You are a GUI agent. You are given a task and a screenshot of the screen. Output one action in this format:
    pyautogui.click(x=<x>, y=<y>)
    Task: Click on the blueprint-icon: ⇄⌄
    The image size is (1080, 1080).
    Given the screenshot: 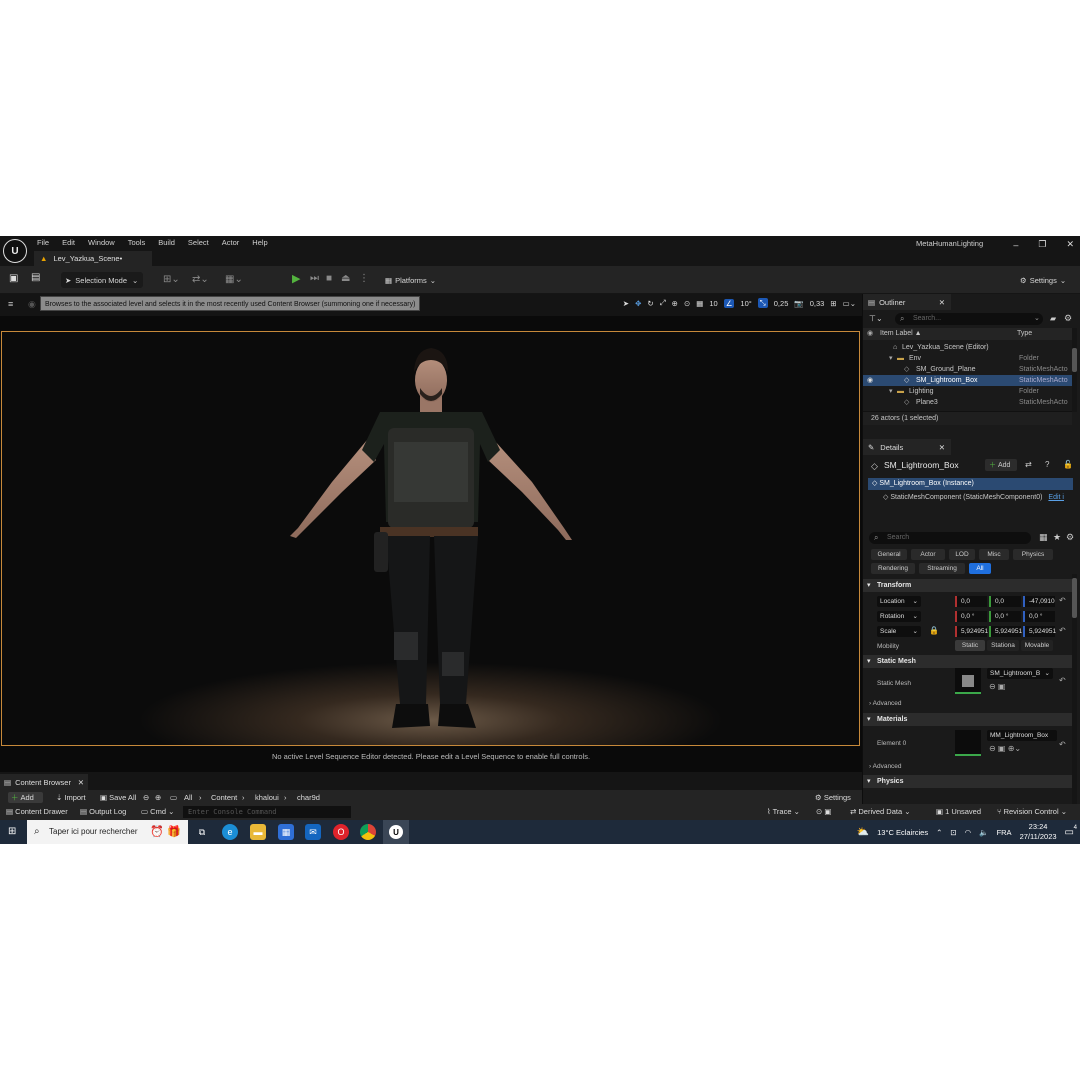 What is the action you would take?
    pyautogui.click(x=200, y=279)
    